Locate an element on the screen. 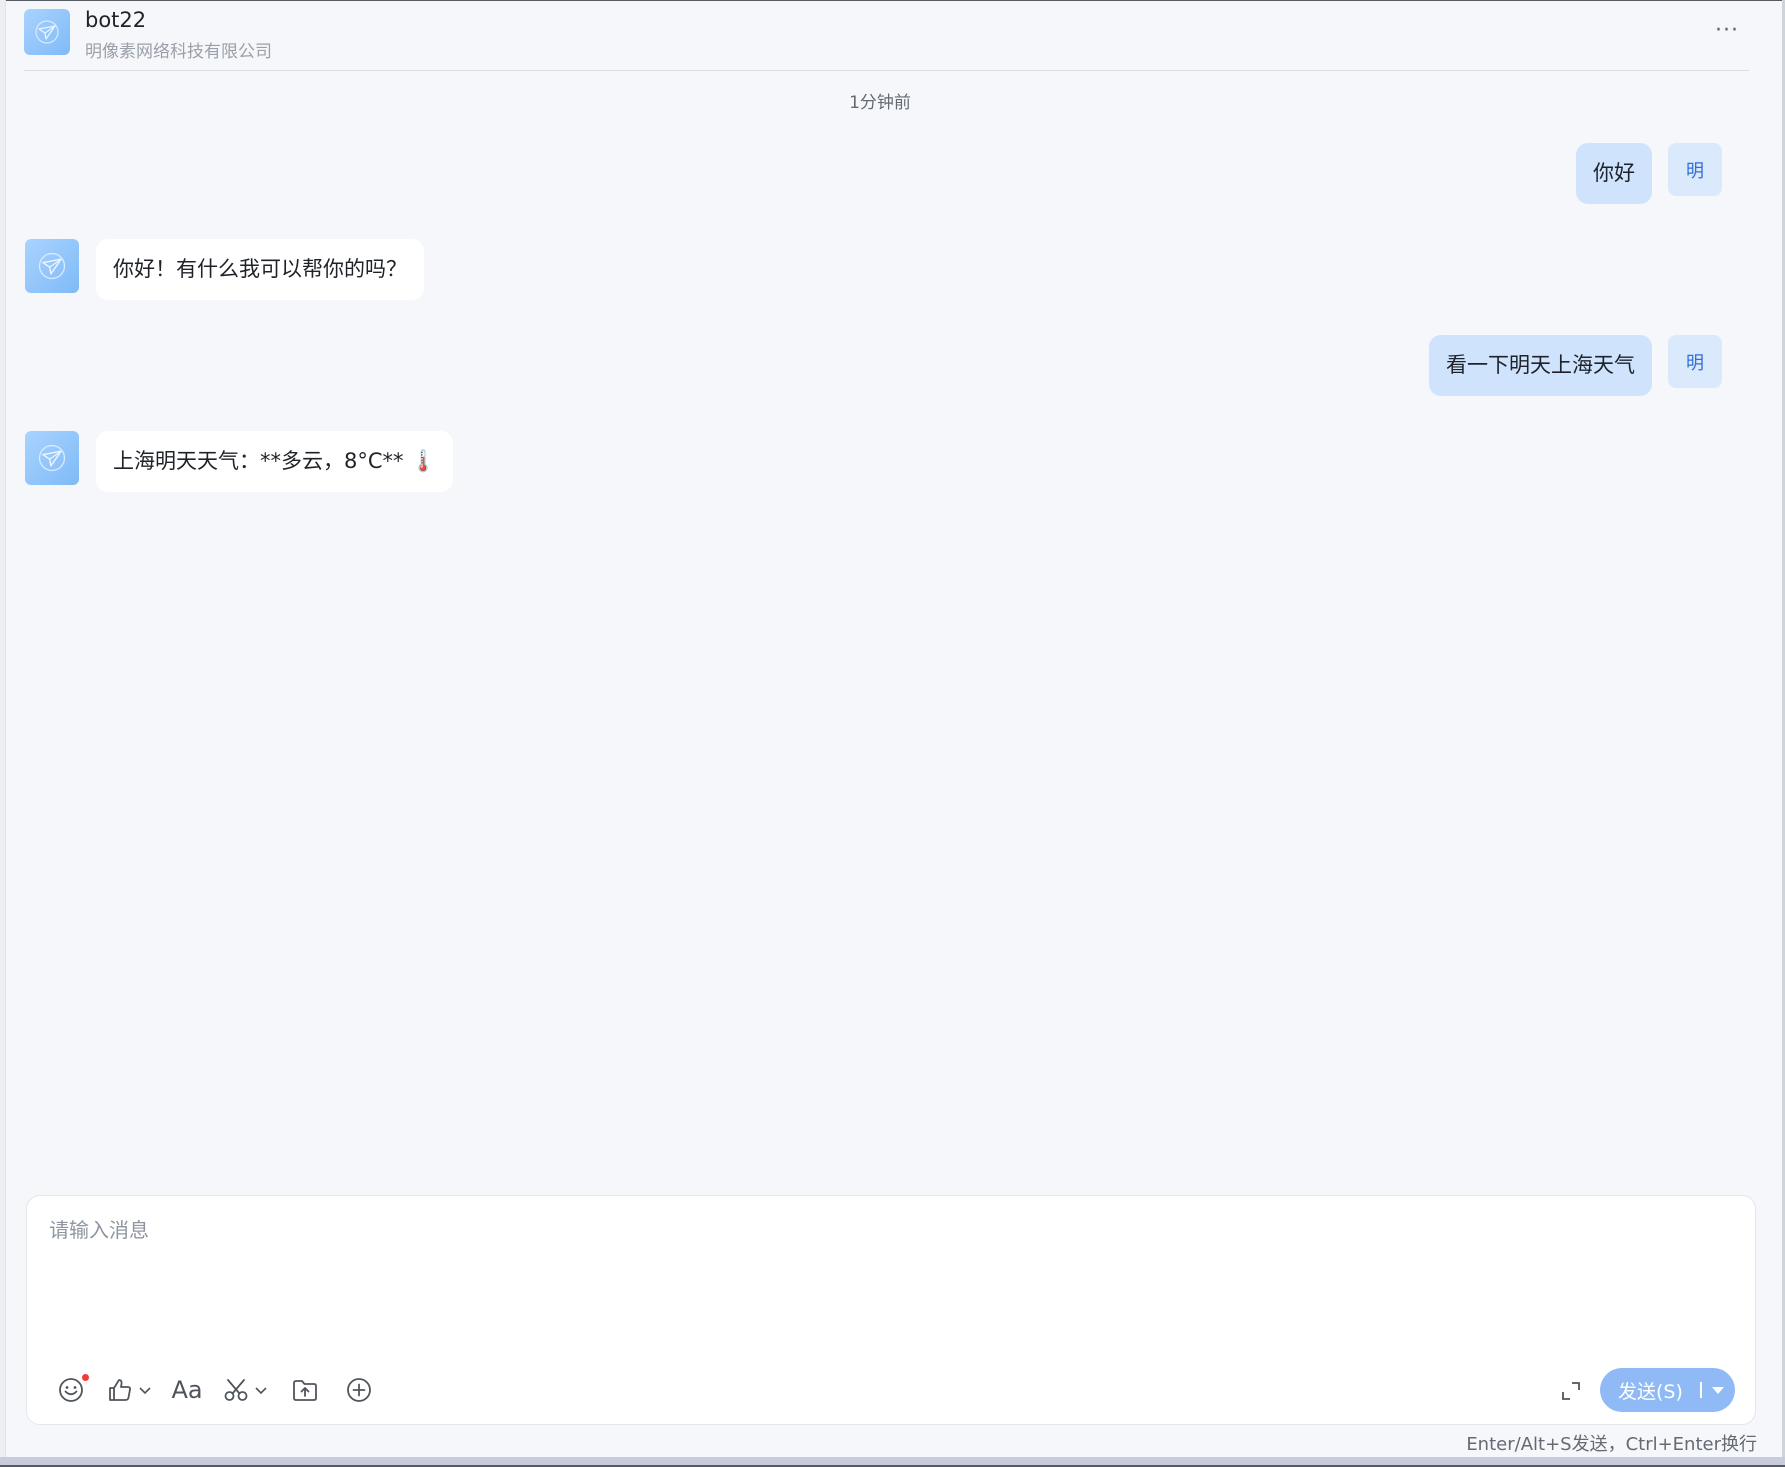 The image size is (1785, 1467). send-button: 发送(S) is located at coordinates (1667, 1390).